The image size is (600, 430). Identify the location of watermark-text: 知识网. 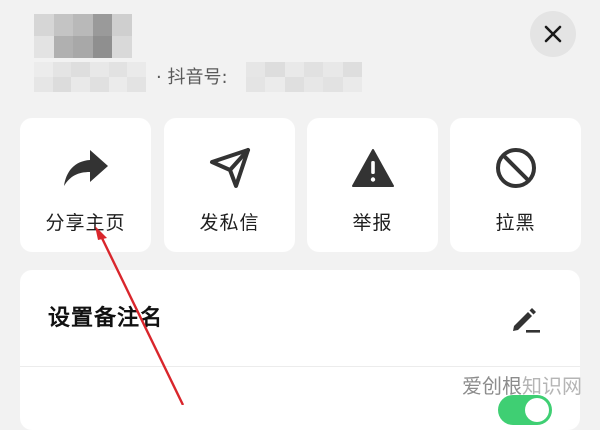
(552, 386).